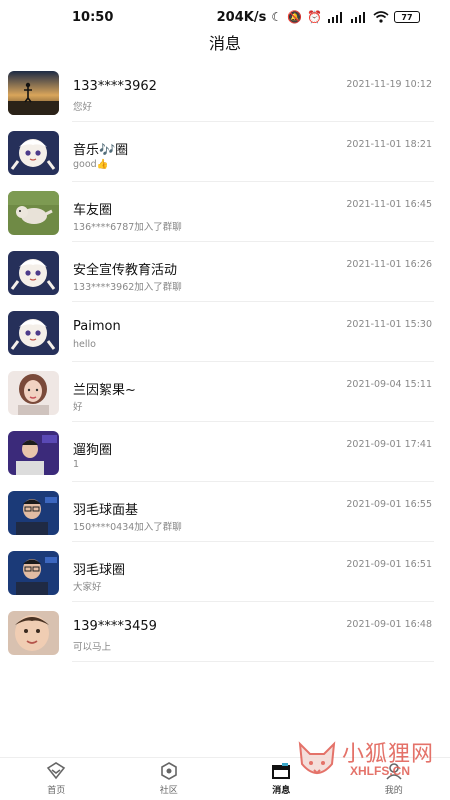 The image size is (450, 800). What do you see at coordinates (127, 227) in the screenshot?
I see `message-preview: 136****6787加入了群聊` at bounding box center [127, 227].